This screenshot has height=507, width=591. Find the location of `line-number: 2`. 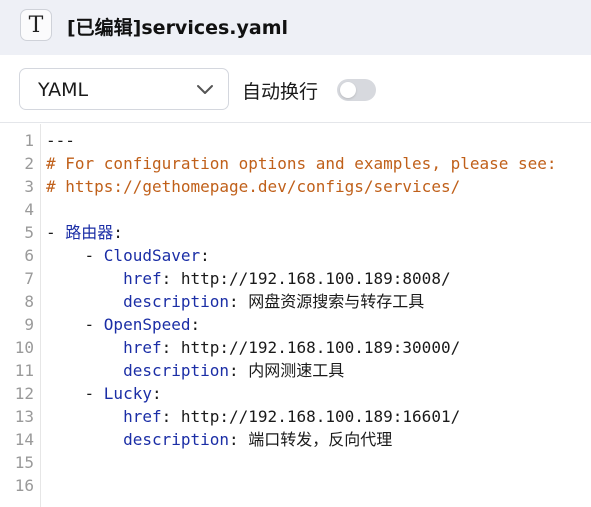

line-number: 2 is located at coordinates (29, 163).